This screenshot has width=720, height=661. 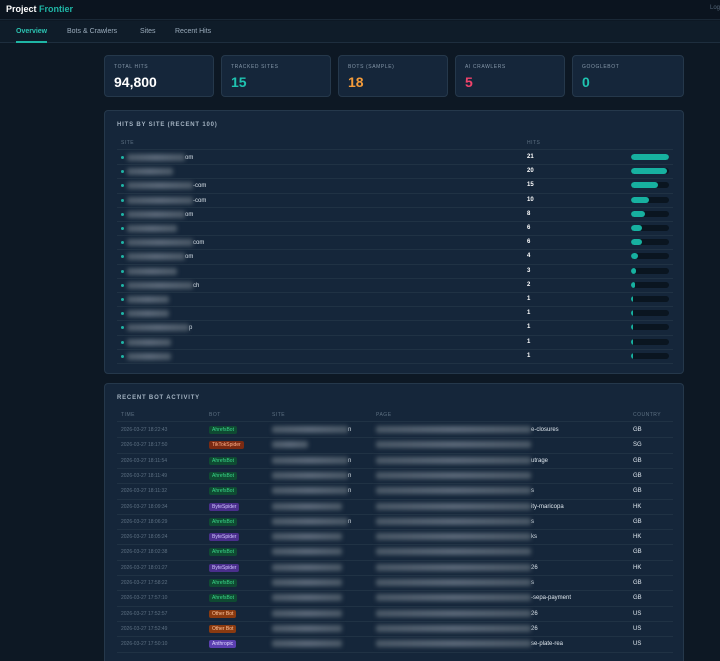 What do you see at coordinates (470, 506) in the screenshot?
I see `page-cell: ity-maricopa` at bounding box center [470, 506].